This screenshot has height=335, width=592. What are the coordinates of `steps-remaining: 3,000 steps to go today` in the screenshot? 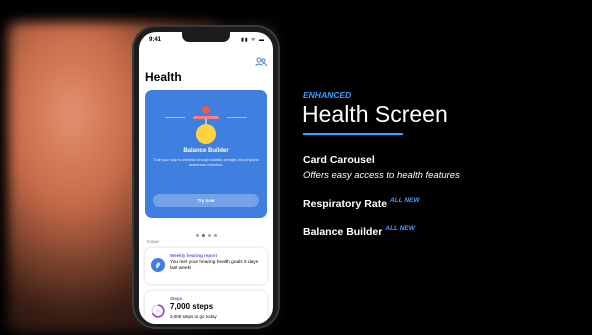 It's located at (193, 316).